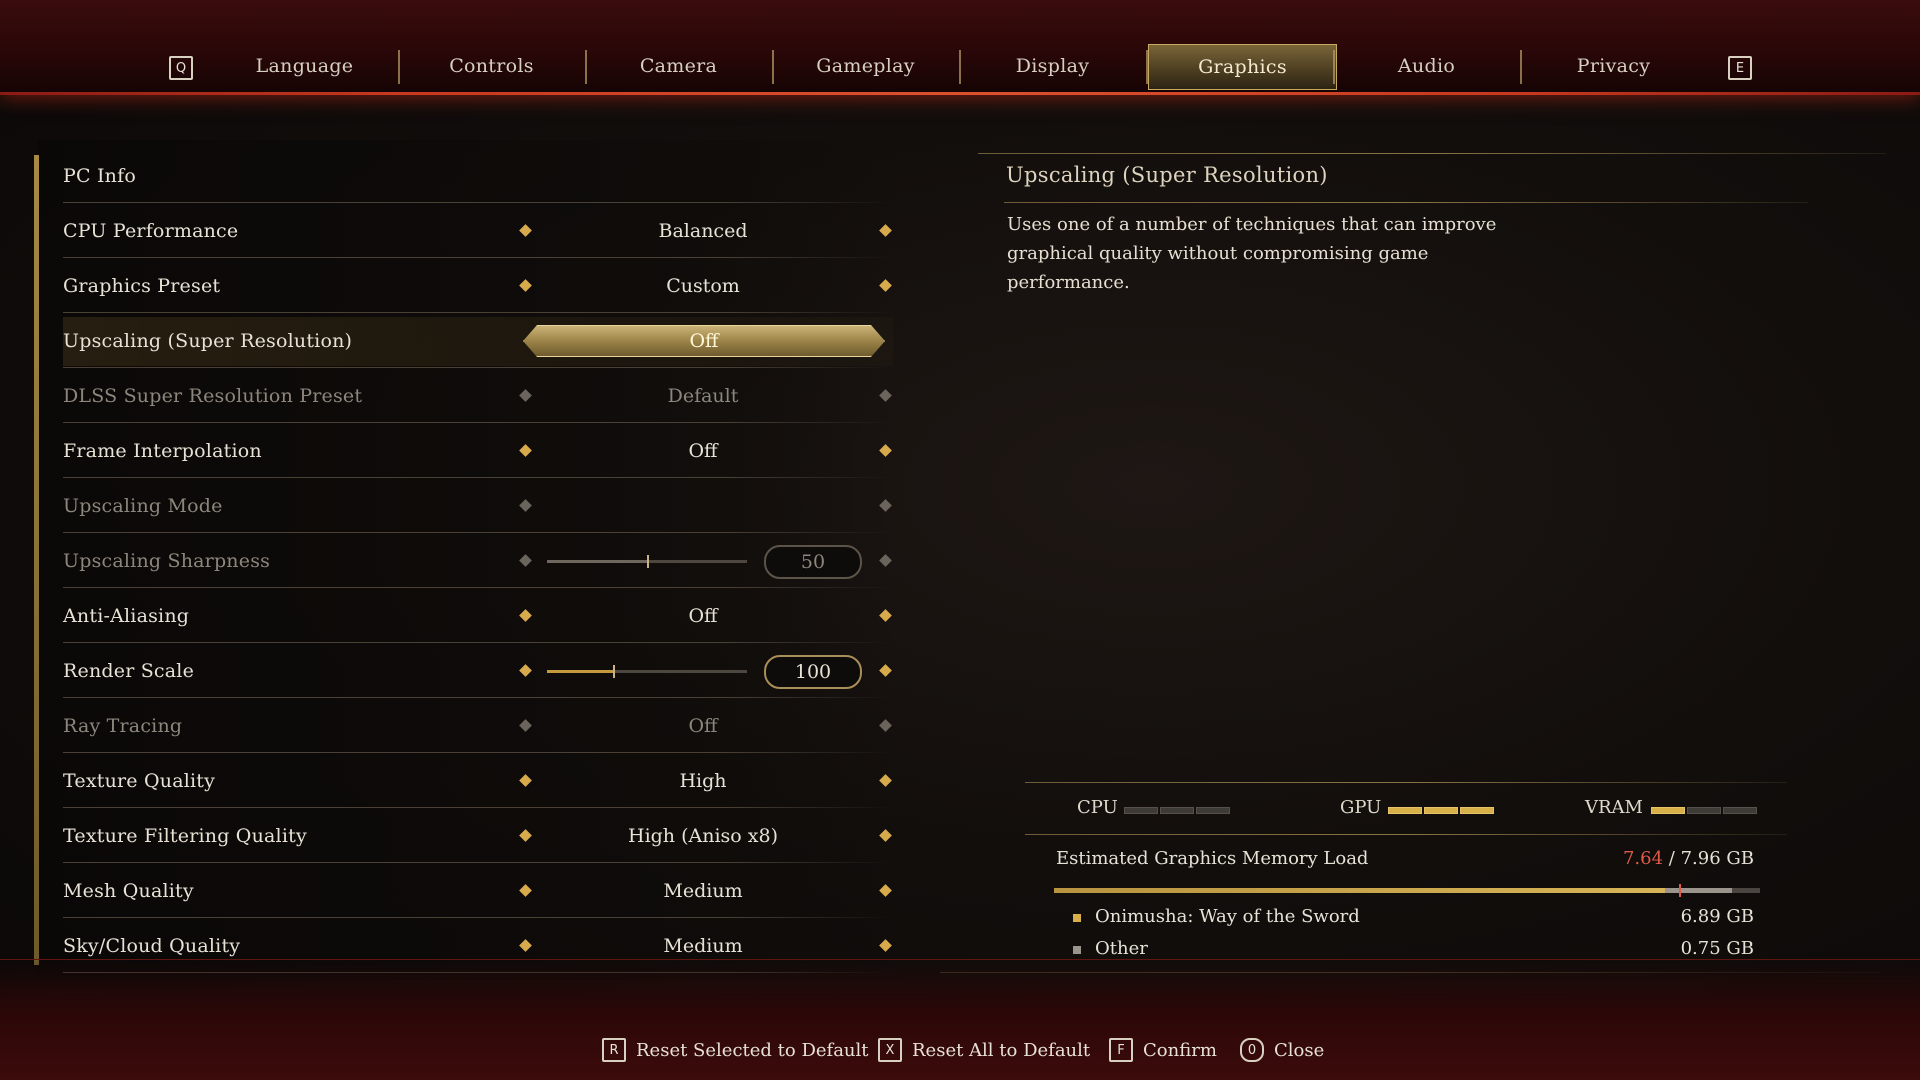 Image resolution: width=1920 pixels, height=1080 pixels. I want to click on setting-row-mesh-quality: Mesh Quality Medium, so click(478, 890).